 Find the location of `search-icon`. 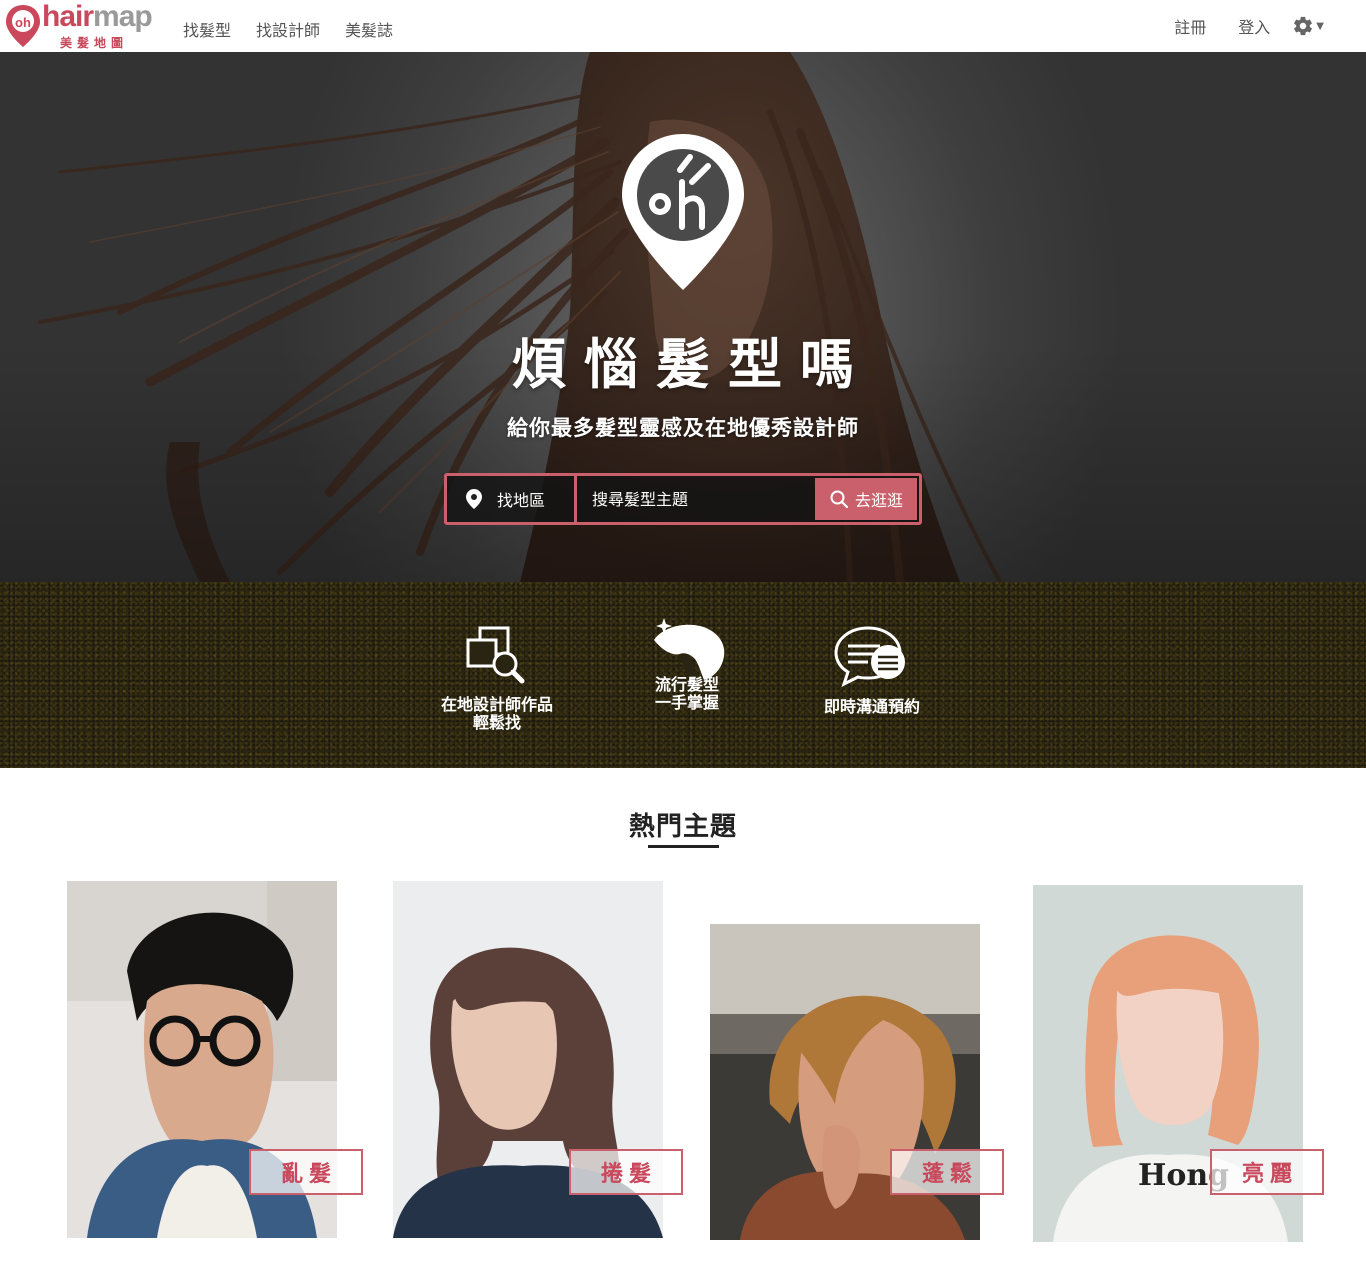

search-icon is located at coordinates (839, 499).